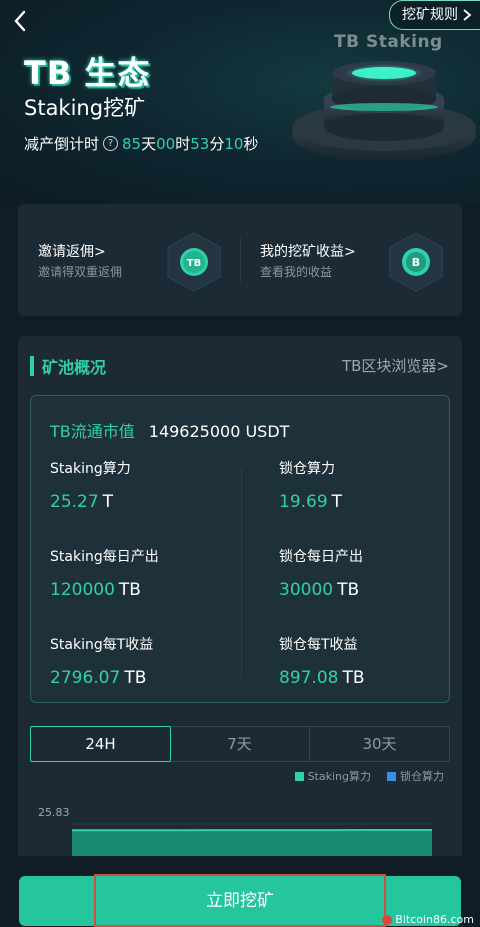 The height and width of the screenshot is (927, 480). I want to click on stat-value: 2796.07, so click(85, 678).